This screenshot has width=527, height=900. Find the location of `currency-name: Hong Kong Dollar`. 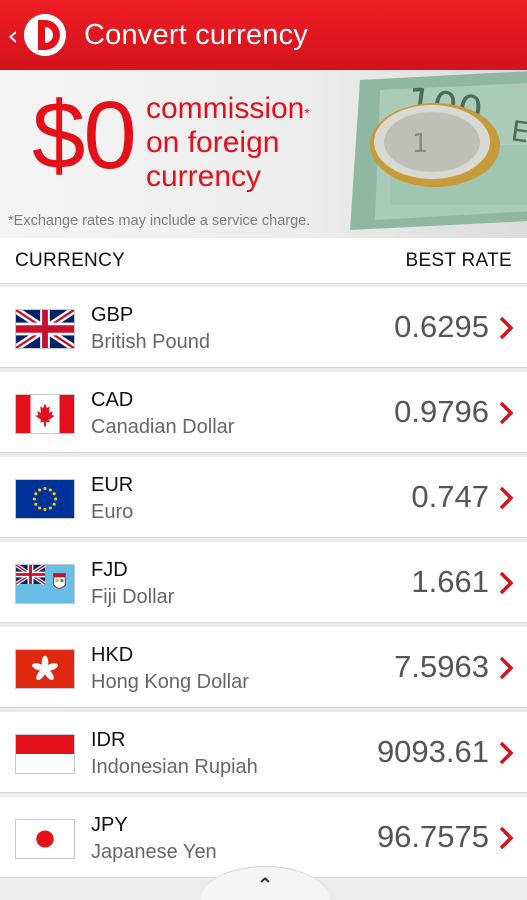

currency-name: Hong Kong Dollar is located at coordinates (170, 682).